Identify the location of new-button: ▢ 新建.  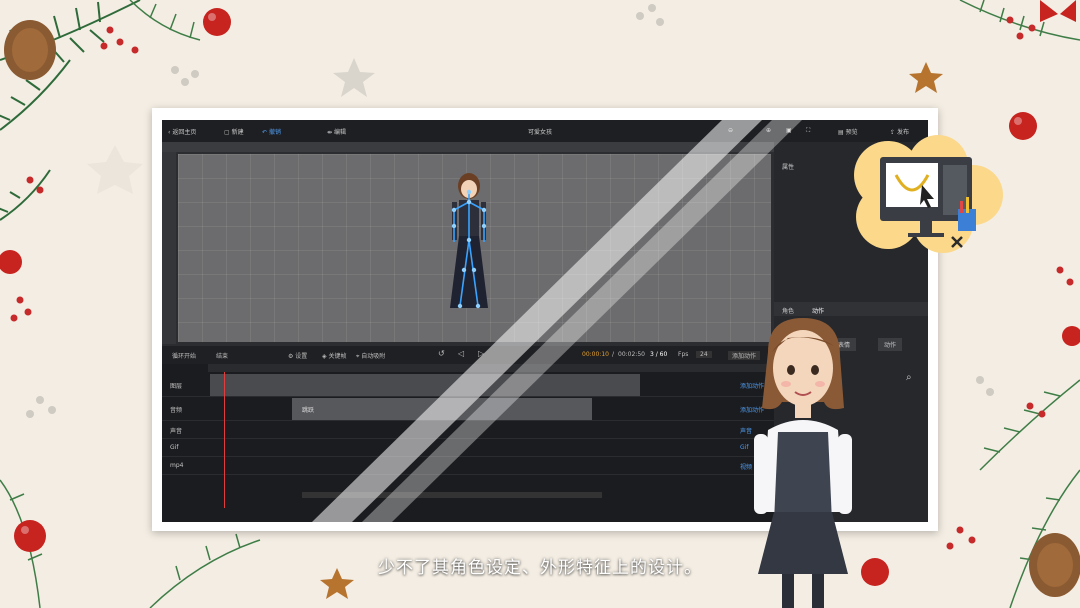
(234, 131).